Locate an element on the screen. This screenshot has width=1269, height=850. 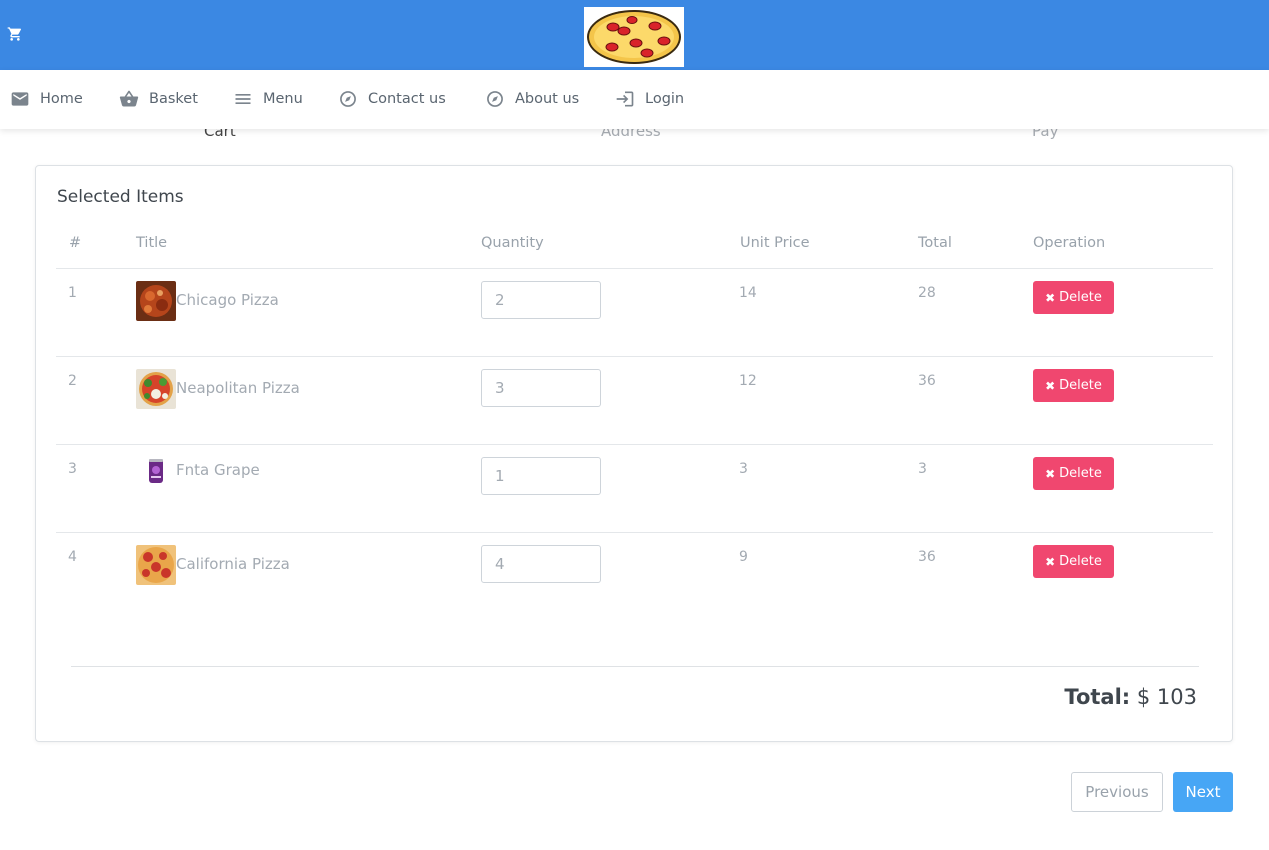
column-header-operation: Operation is located at coordinates (1069, 243).